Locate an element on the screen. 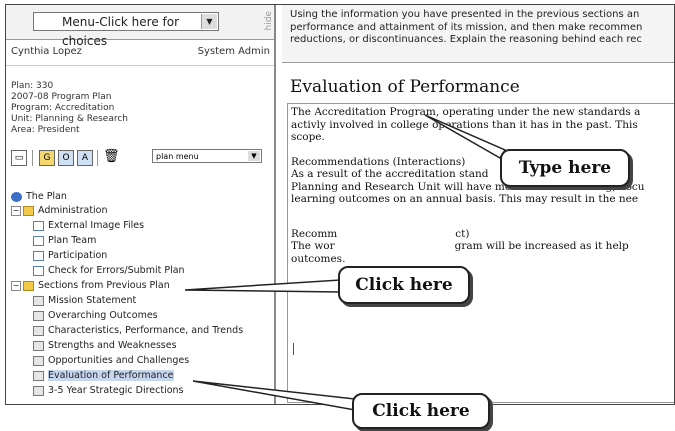 The height and width of the screenshot is (431, 675). type-here-callout: Type here is located at coordinates (565, 168).